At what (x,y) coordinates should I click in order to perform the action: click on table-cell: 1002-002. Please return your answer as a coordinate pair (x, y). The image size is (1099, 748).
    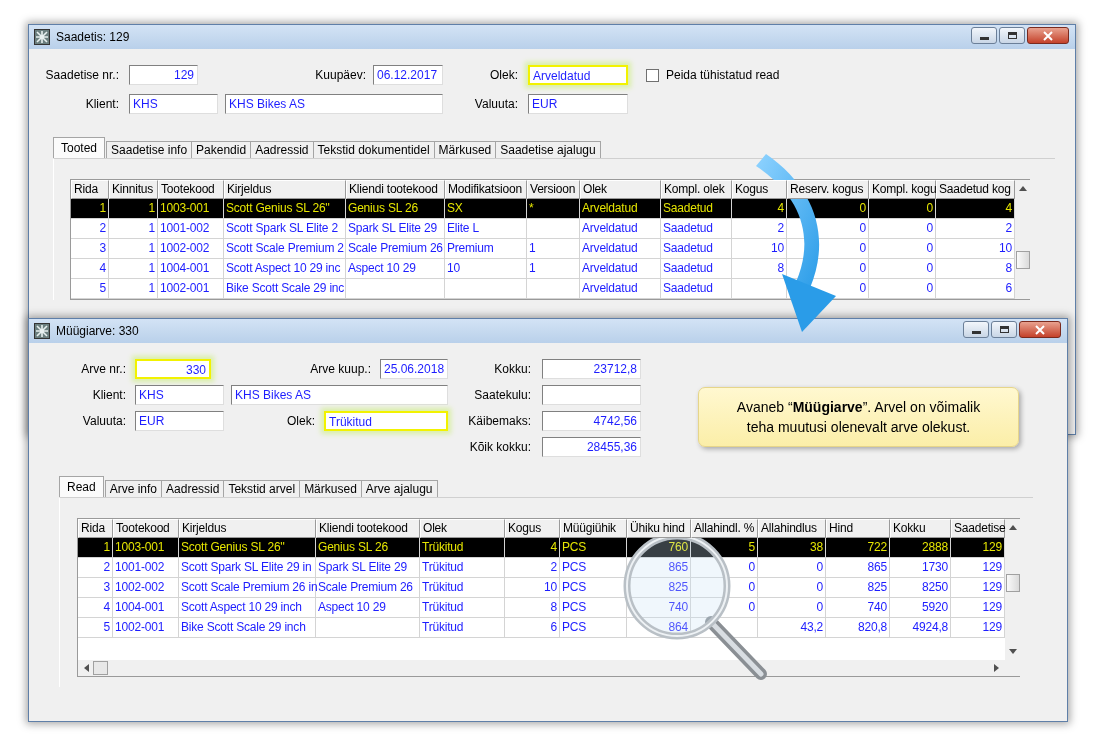
    Looking at the image, I should click on (146, 588).